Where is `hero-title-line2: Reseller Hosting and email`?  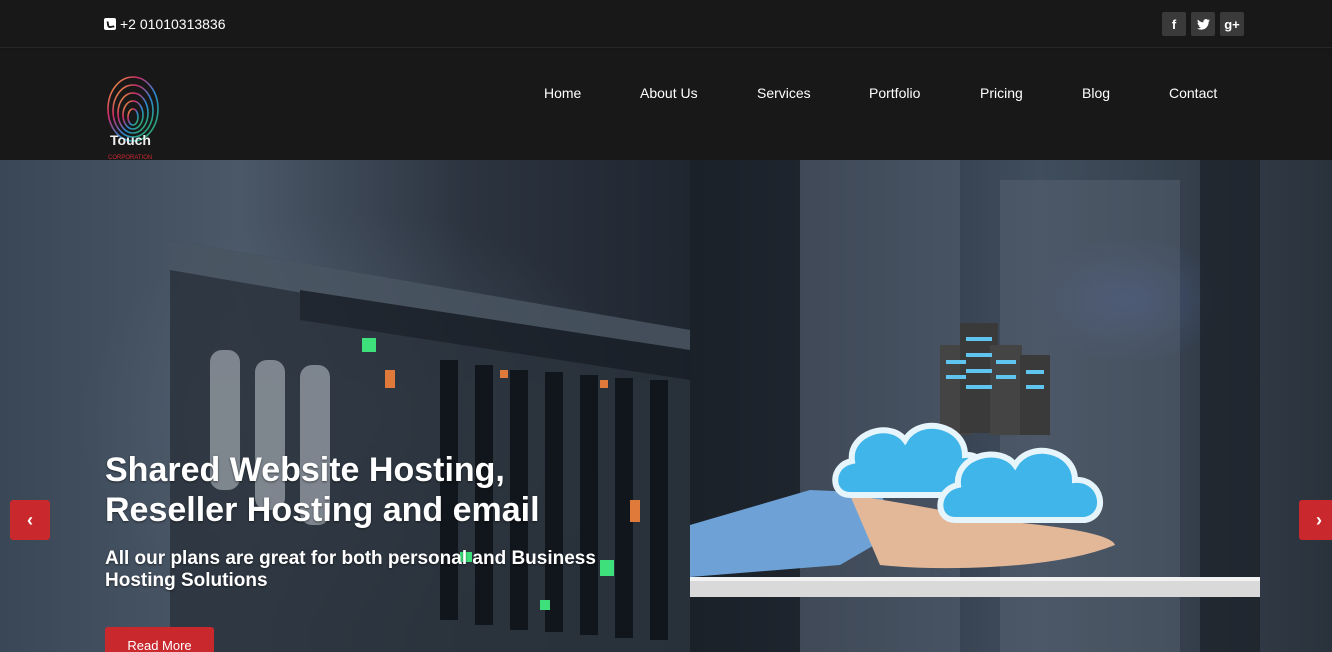
hero-title-line2: Reseller Hosting and email is located at coordinates (322, 510).